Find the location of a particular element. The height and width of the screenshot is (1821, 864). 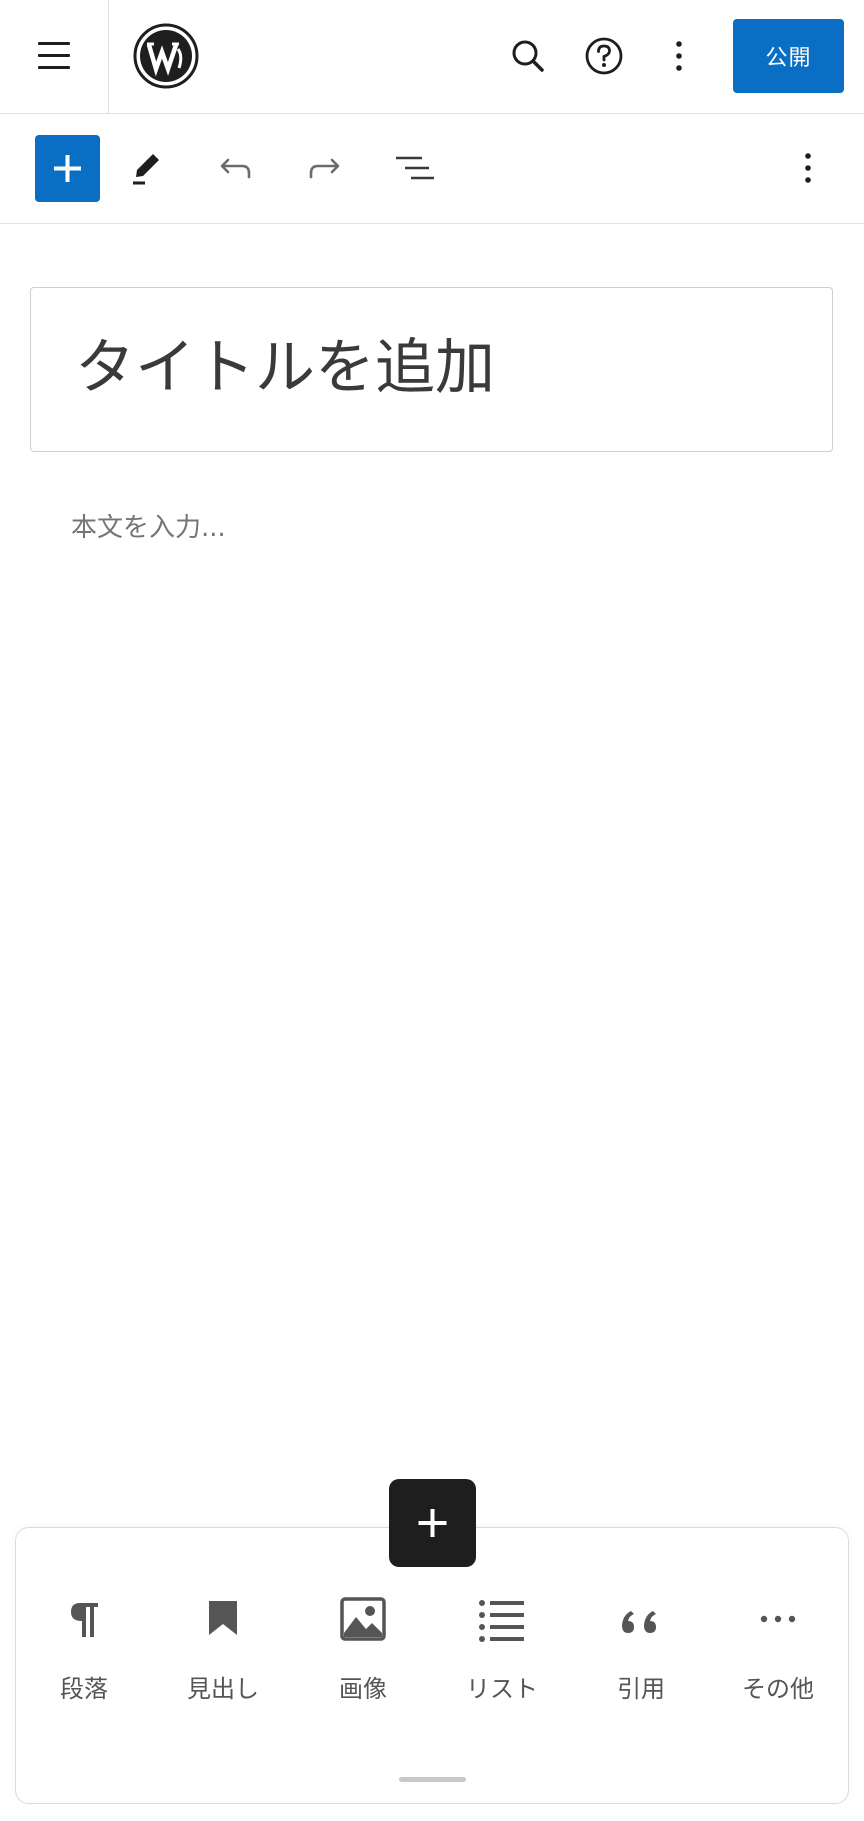

help-icon is located at coordinates (604, 56).